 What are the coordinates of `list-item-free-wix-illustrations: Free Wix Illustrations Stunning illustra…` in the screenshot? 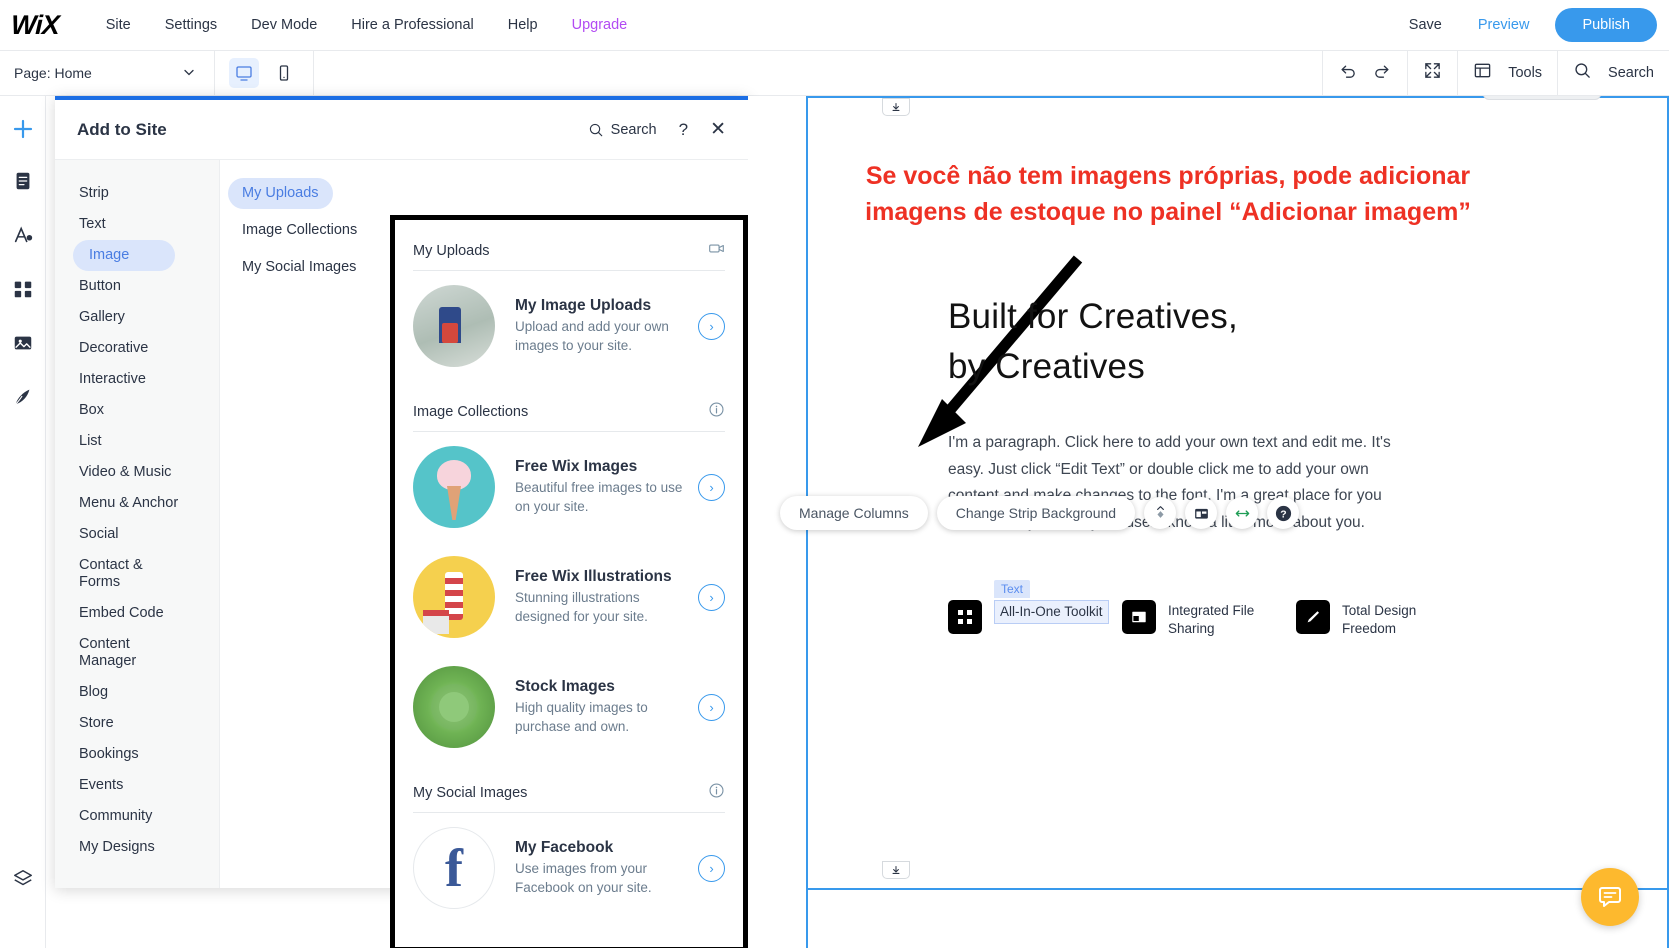 It's located at (569, 597).